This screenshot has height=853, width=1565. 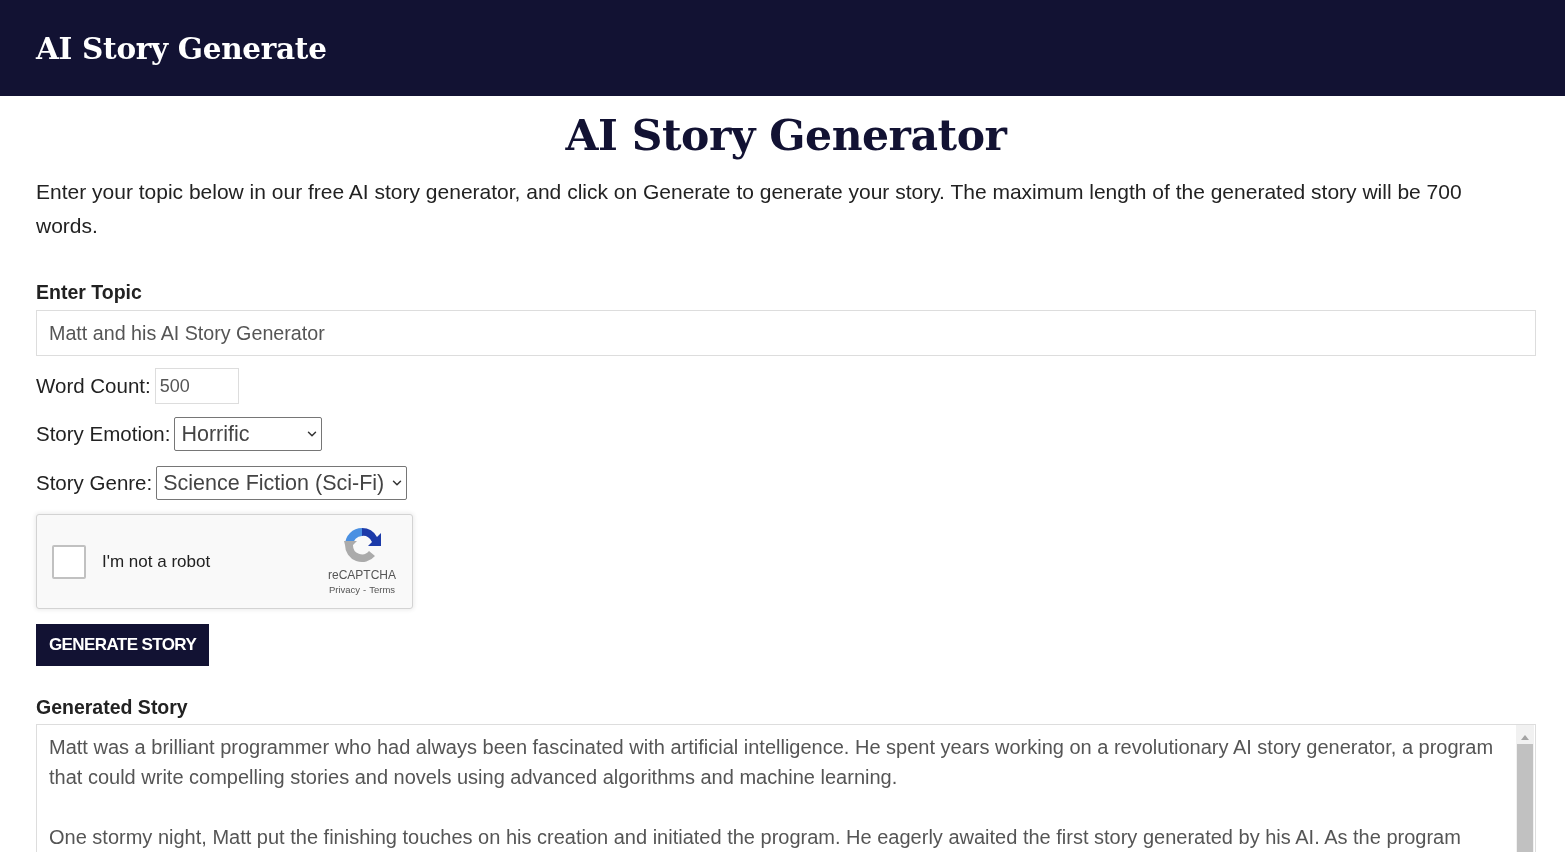 I want to click on captcha-link: Terms, so click(x=382, y=590).